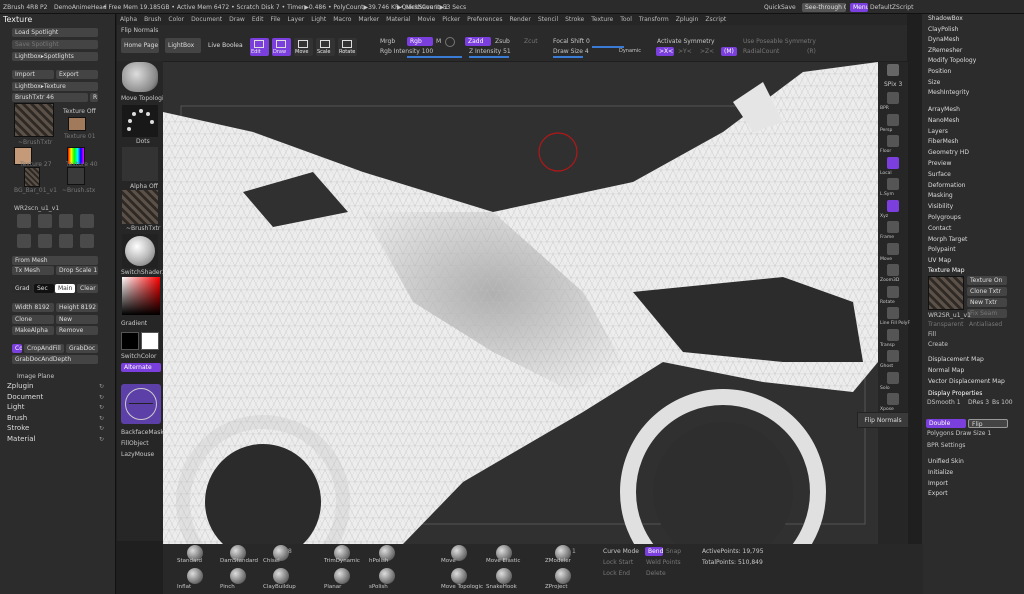 The width and height of the screenshot is (1024, 594). I want to click on tool-menu-size: Size, so click(934, 82).